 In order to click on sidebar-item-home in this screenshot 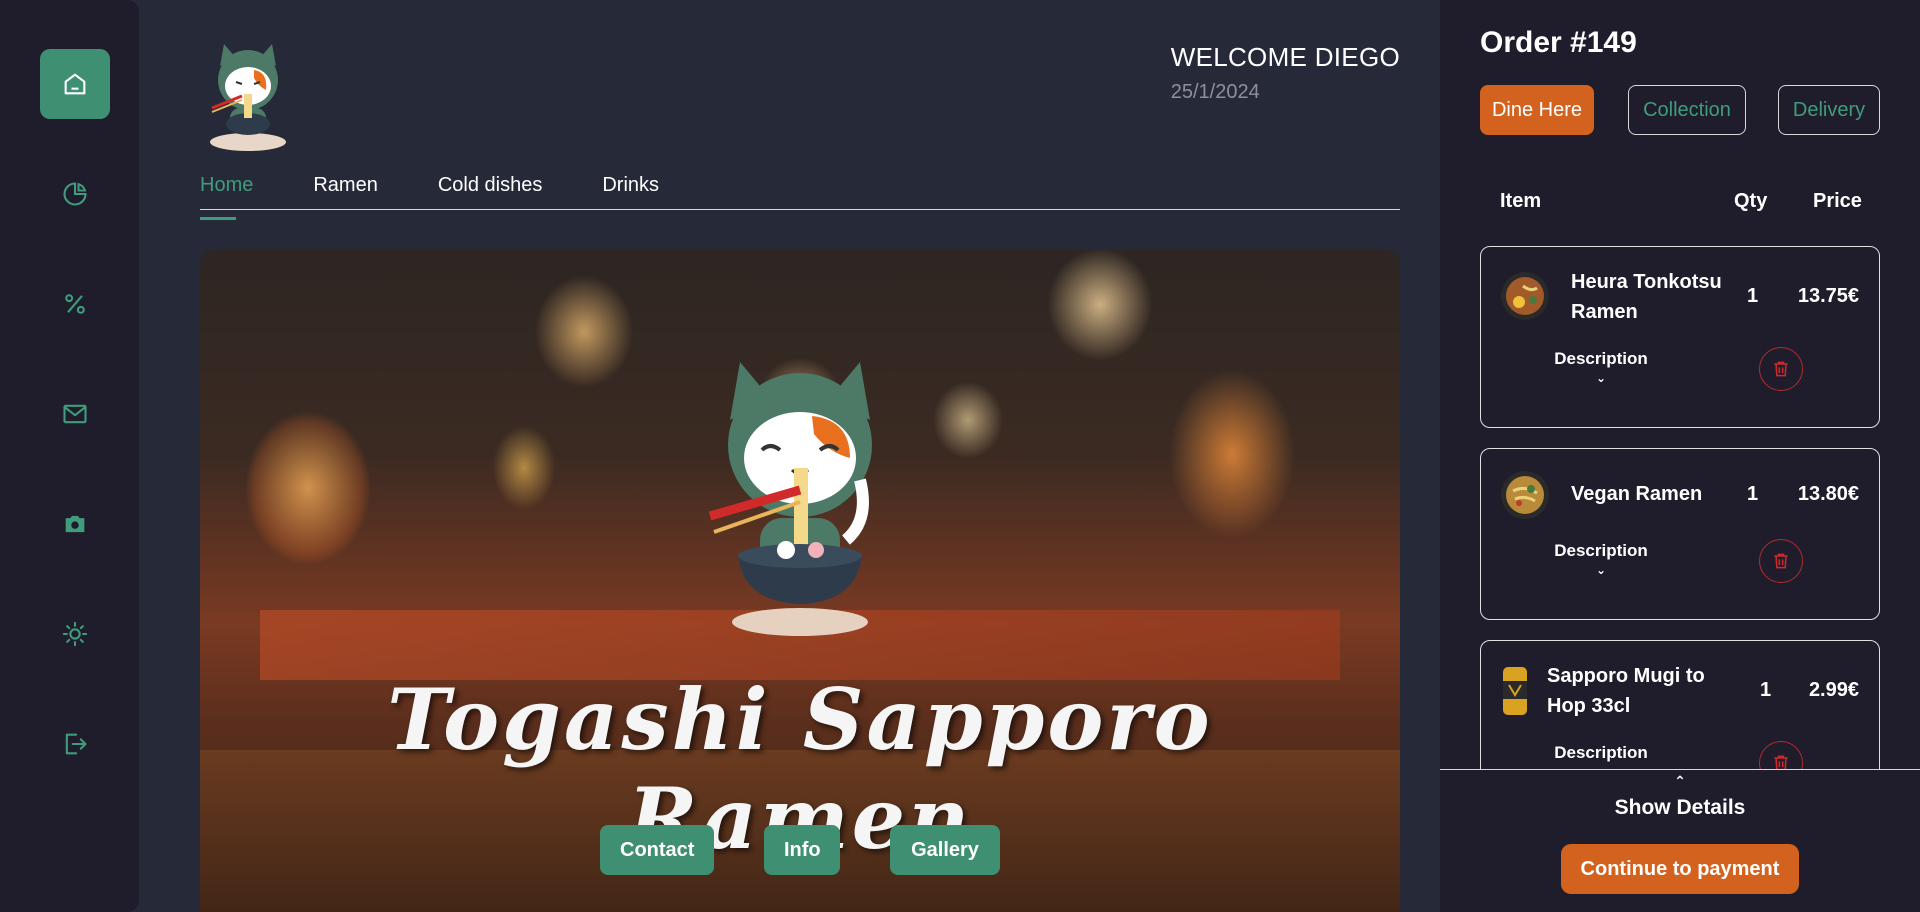, I will do `click(75, 84)`.